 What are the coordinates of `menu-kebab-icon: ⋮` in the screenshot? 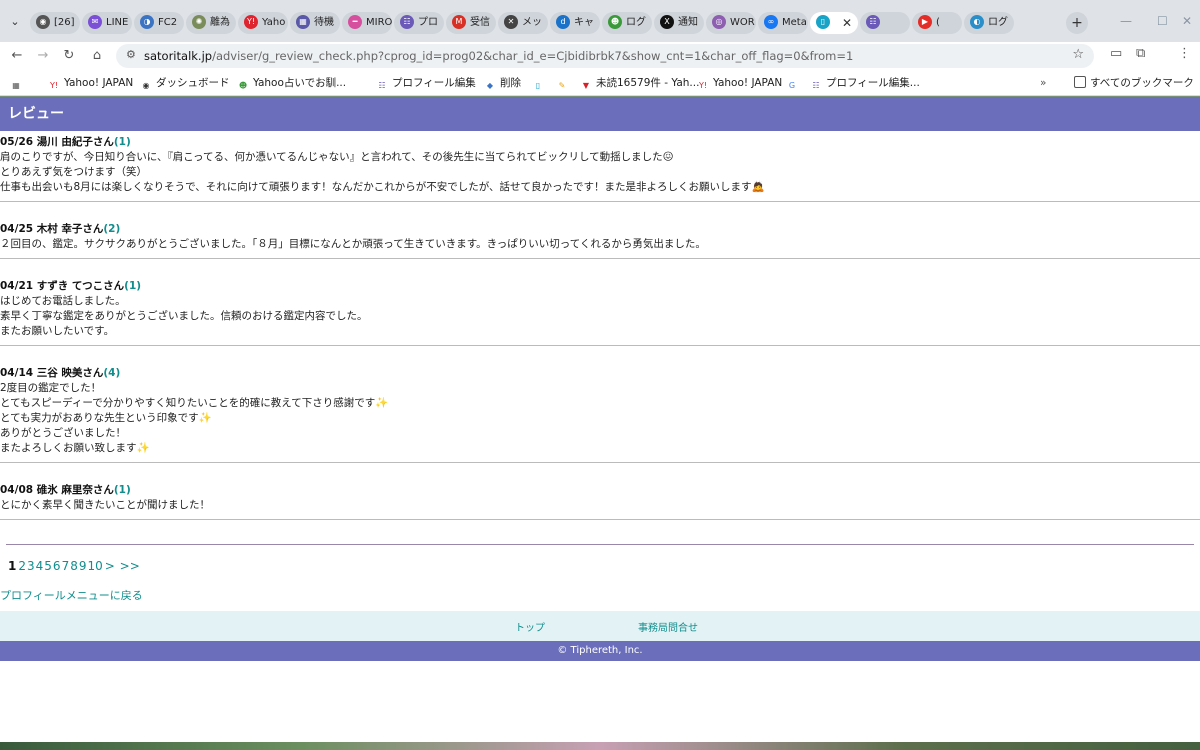 It's located at (1184, 53).